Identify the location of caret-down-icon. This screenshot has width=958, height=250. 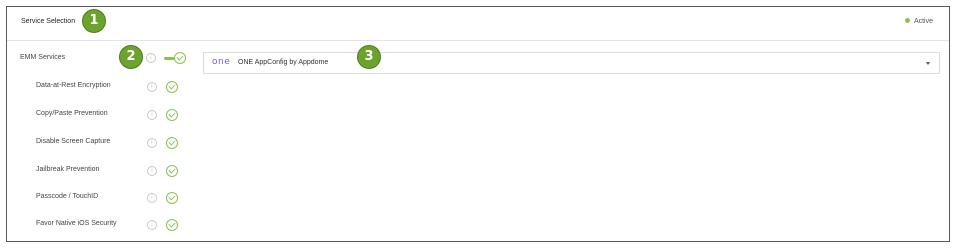
(928, 63).